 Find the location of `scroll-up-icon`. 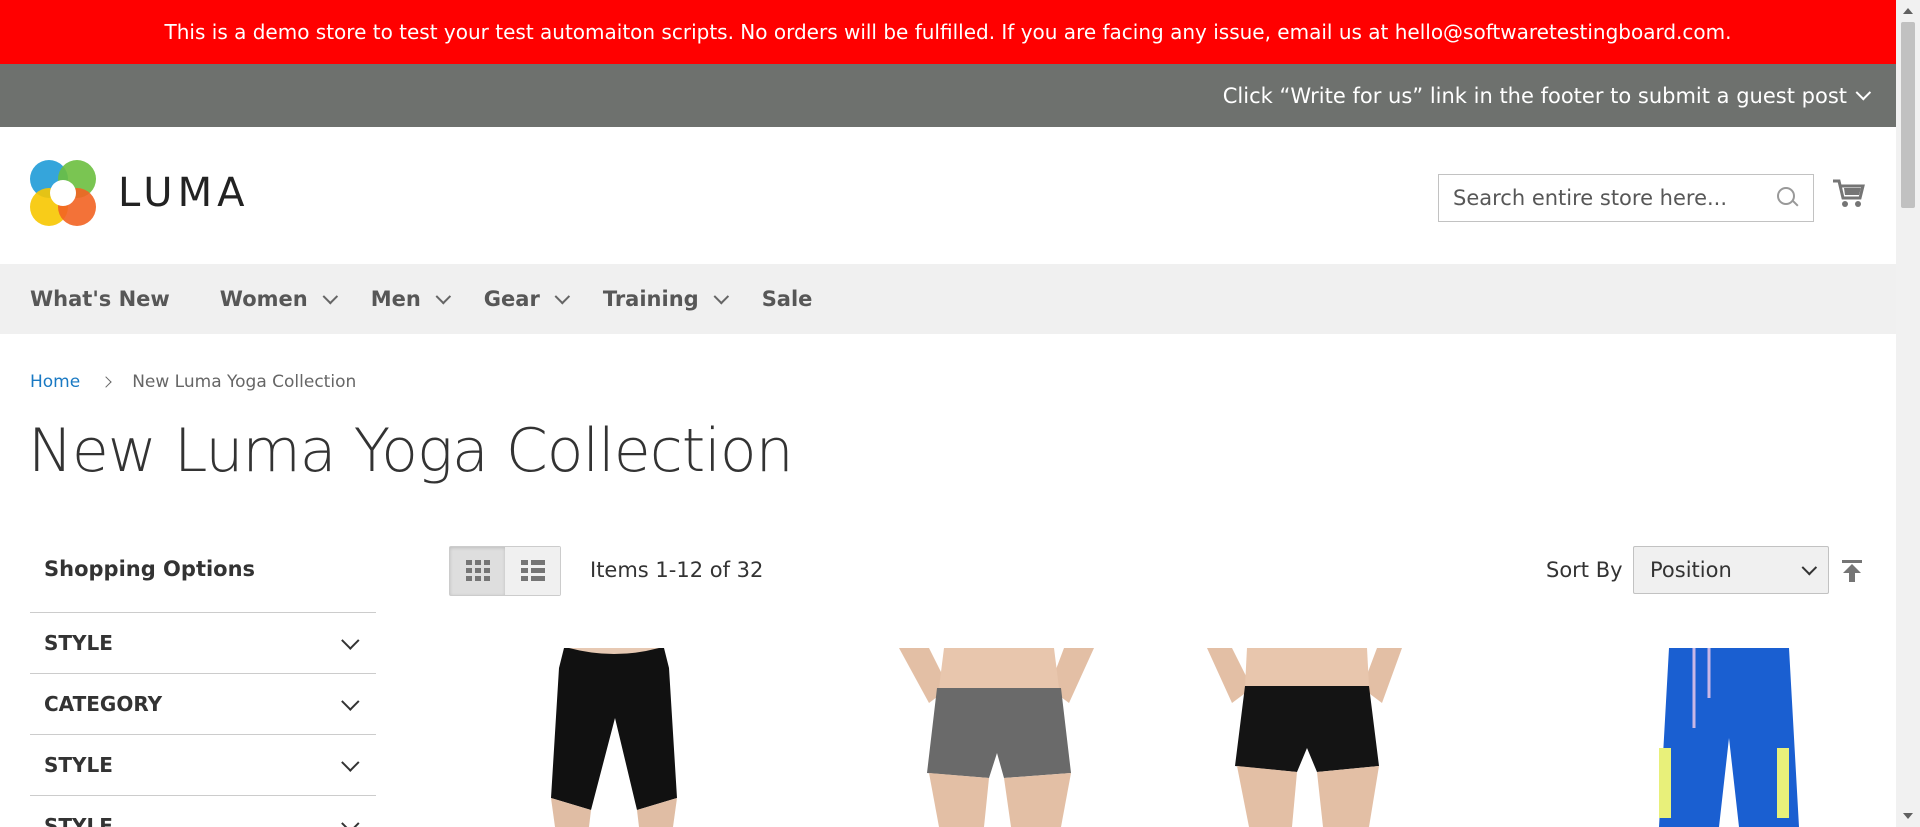

scroll-up-icon is located at coordinates (1908, 11).